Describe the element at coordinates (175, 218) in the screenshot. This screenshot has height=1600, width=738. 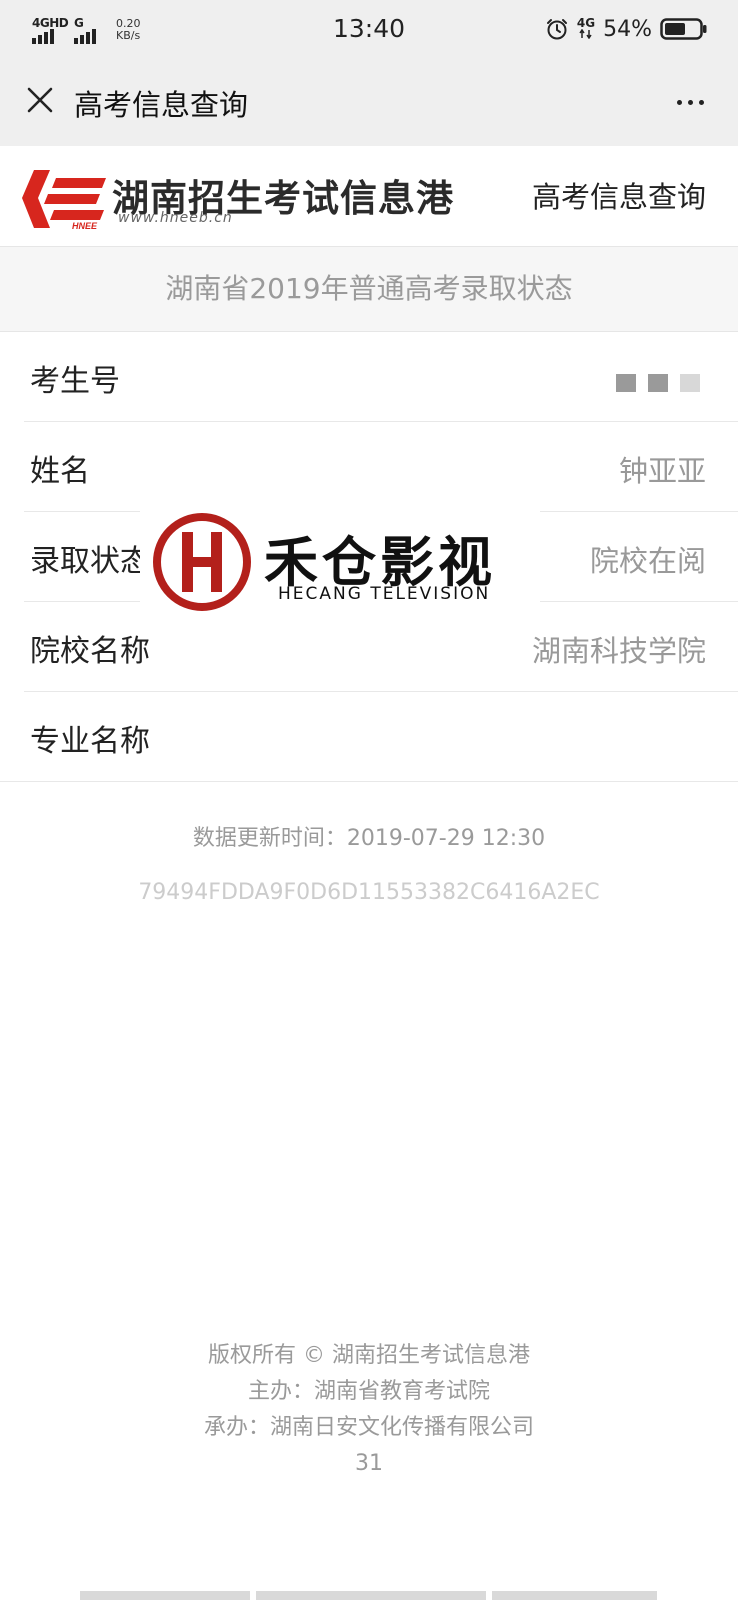
I see `site-url: www.hneeb.cn` at that location.